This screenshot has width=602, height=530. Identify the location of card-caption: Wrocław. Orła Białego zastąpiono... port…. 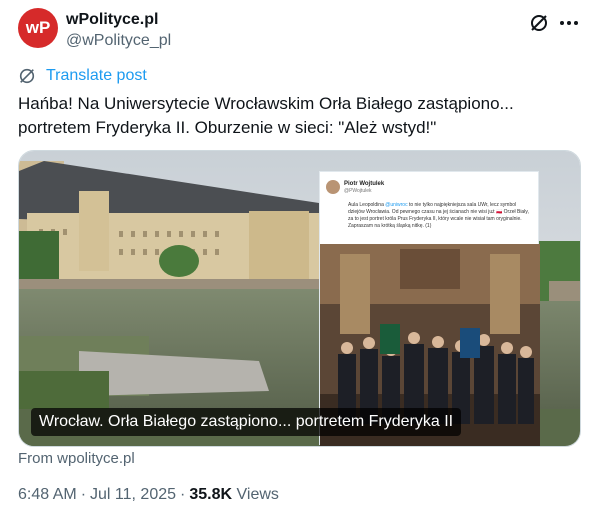
(246, 422).